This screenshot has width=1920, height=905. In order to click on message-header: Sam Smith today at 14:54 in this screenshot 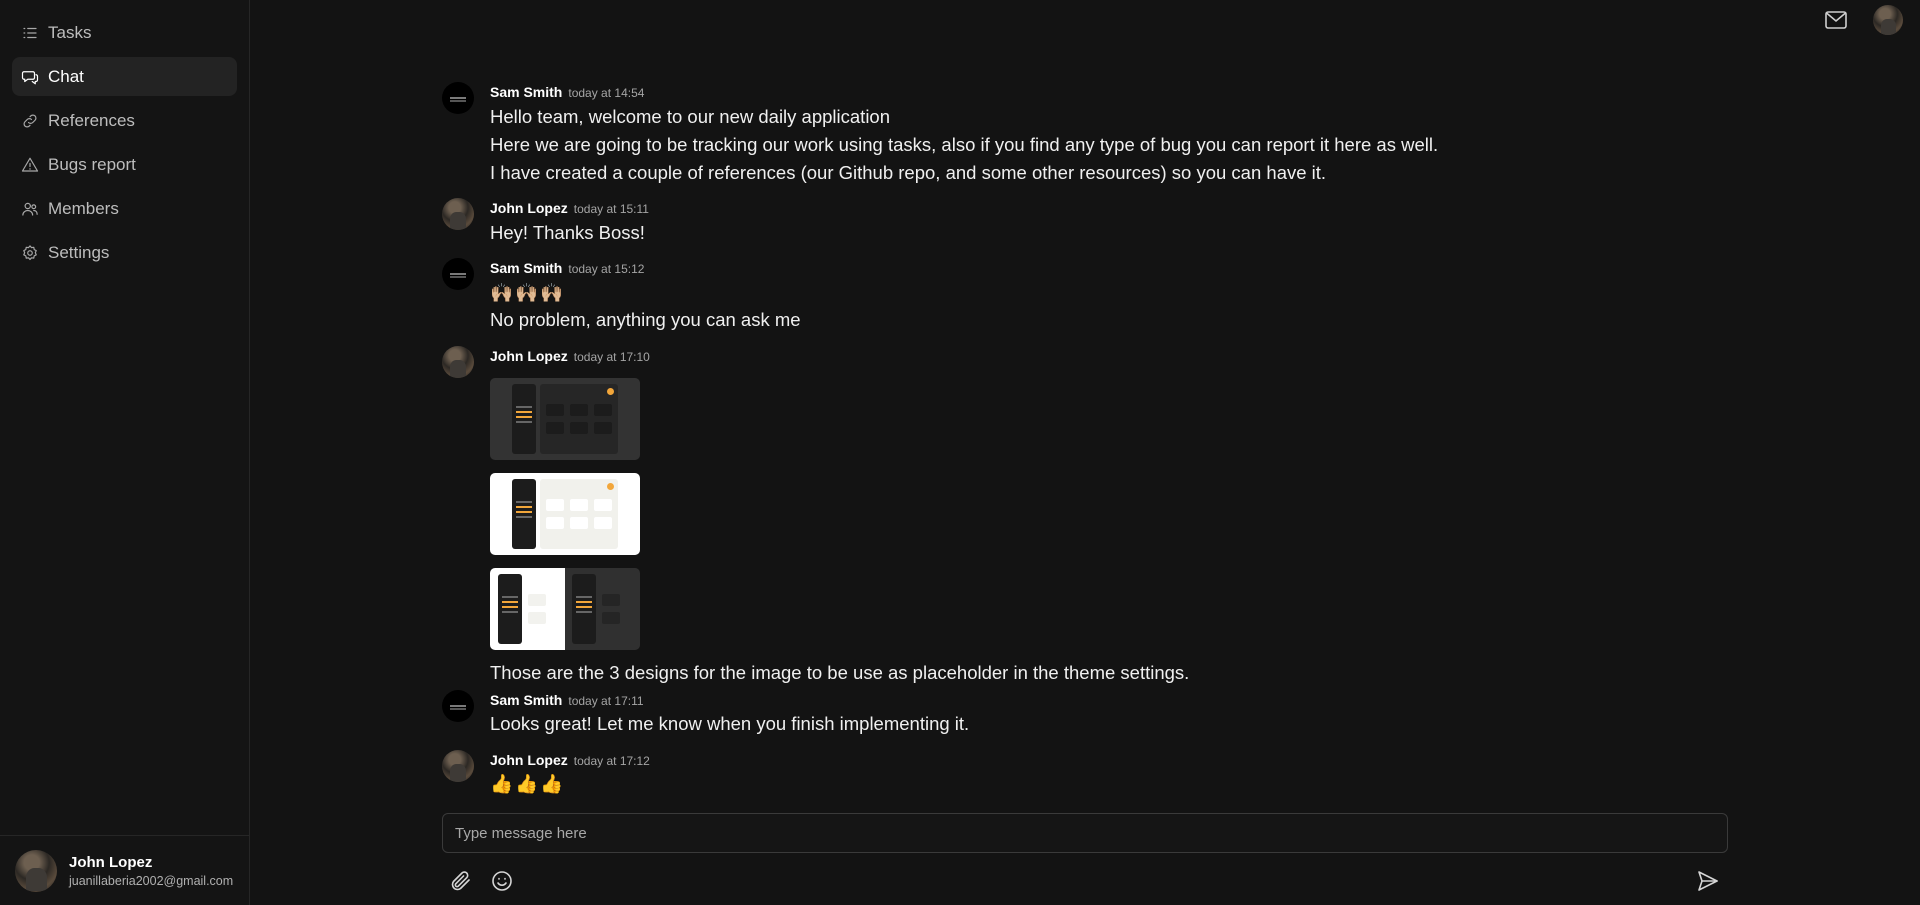, I will do `click(567, 93)`.